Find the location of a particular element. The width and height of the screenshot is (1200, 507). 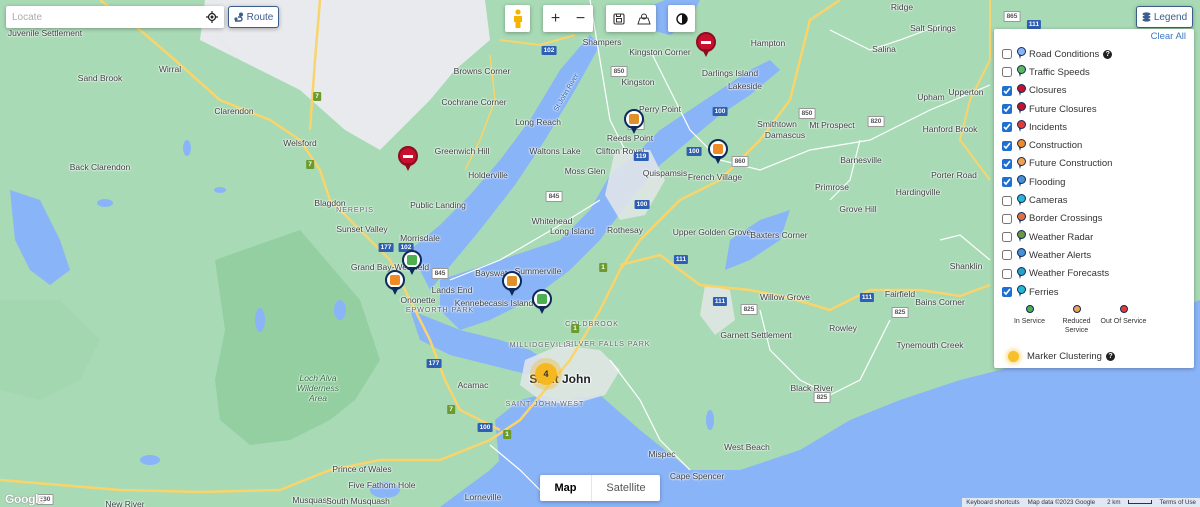

place-label: Upperton is located at coordinates (966, 92).